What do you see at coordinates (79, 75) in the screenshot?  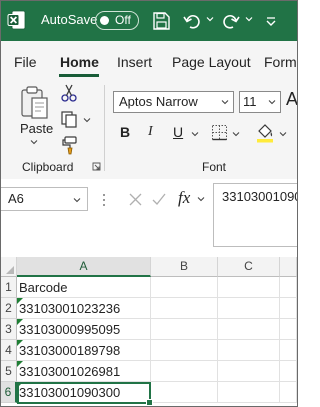 I see `tab-home-underline` at bounding box center [79, 75].